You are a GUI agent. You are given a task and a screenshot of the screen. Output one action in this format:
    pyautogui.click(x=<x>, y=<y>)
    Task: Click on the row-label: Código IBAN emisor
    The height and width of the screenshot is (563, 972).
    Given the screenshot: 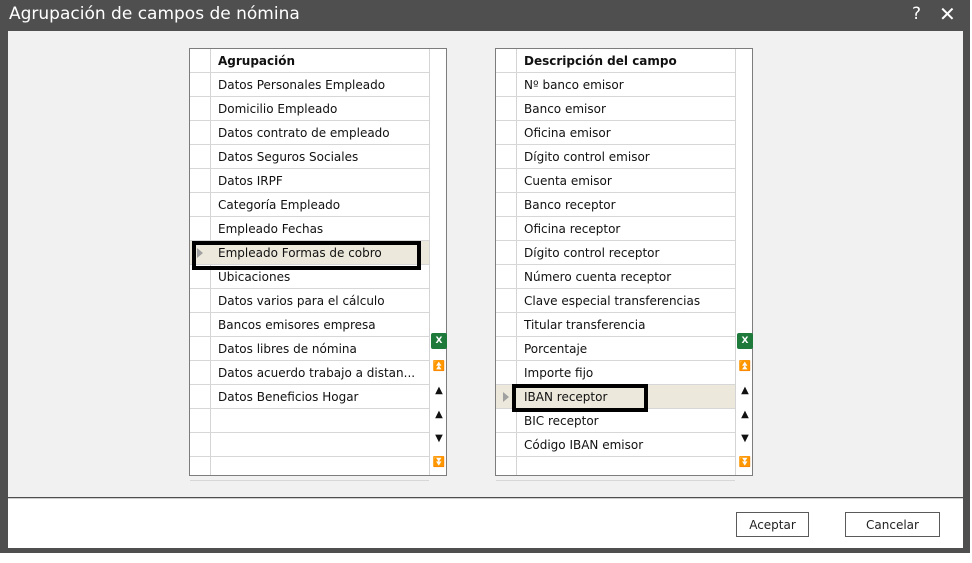 What is the action you would take?
    pyautogui.click(x=584, y=445)
    